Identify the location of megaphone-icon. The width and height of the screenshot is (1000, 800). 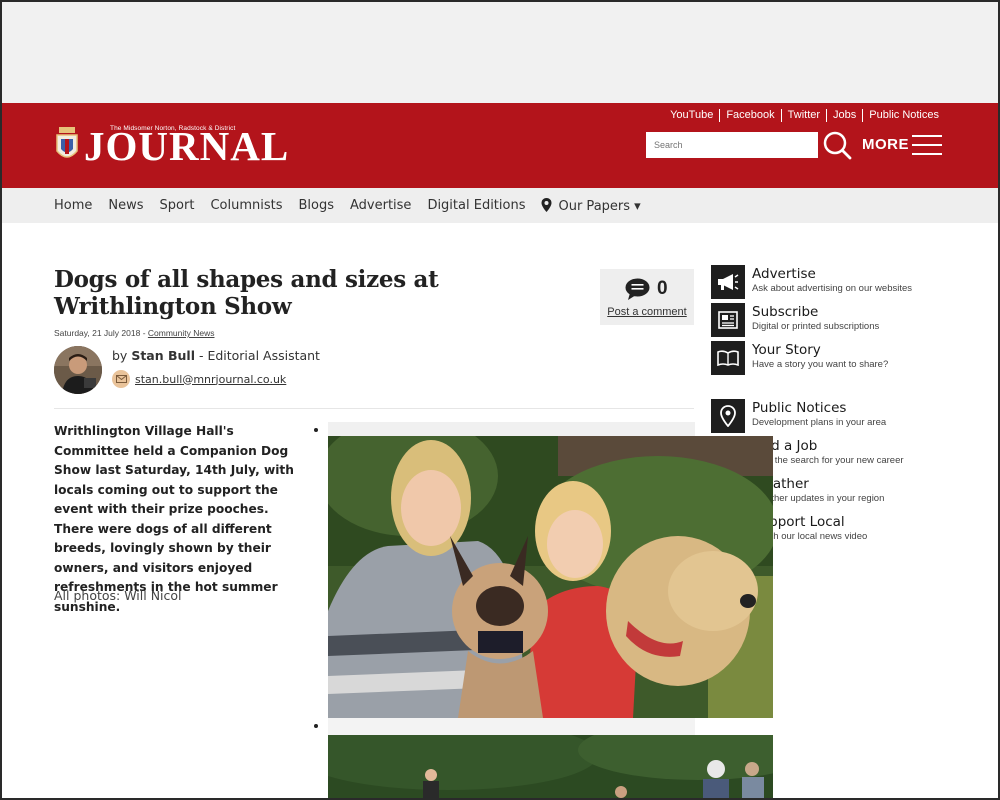
(728, 282).